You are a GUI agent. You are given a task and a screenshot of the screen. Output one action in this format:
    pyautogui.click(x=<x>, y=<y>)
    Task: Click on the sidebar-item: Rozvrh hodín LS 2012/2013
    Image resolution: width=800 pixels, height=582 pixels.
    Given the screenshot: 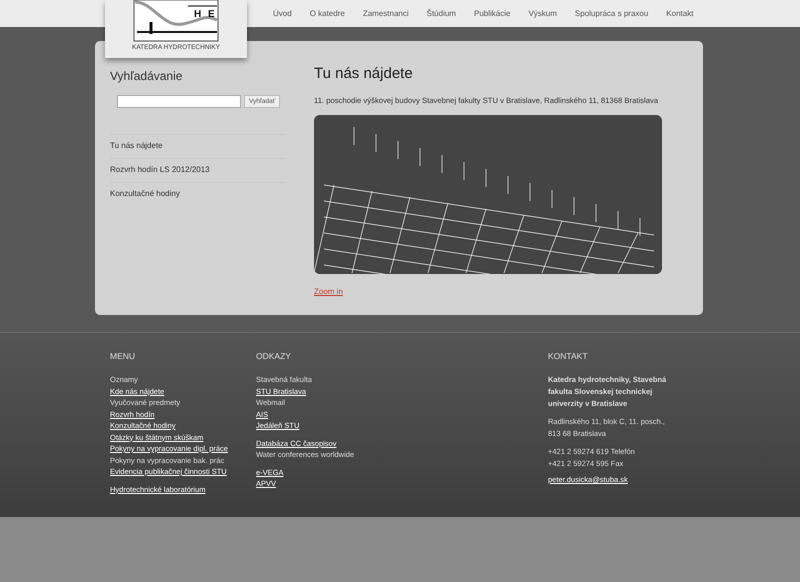 What is the action you would take?
    pyautogui.click(x=197, y=170)
    